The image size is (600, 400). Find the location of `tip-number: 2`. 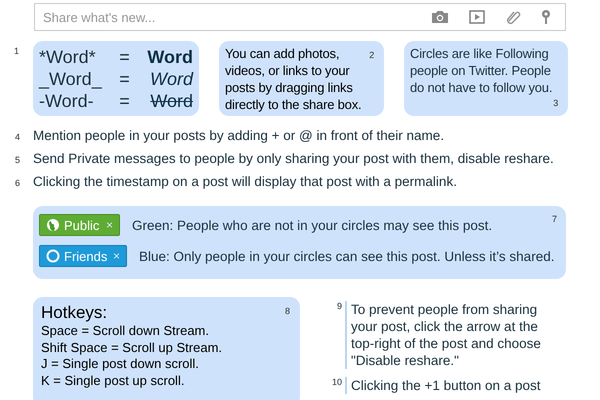

tip-number: 2 is located at coordinates (371, 55).